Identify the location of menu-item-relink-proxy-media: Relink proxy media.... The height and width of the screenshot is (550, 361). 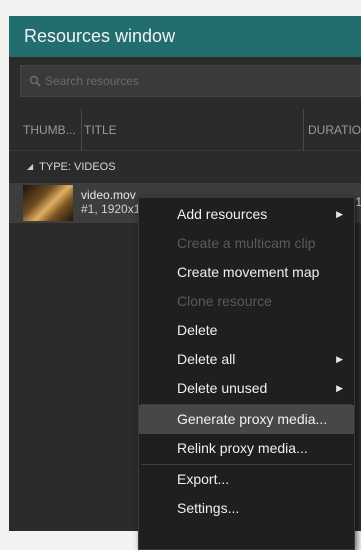
(246, 448).